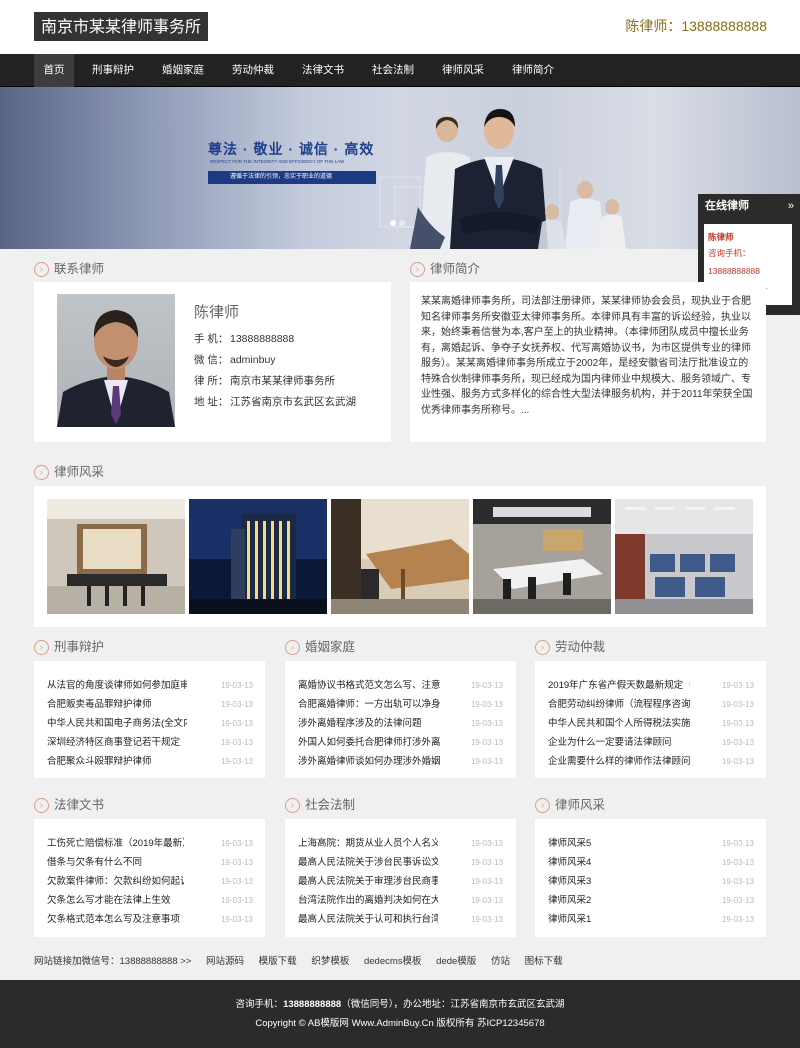  Describe the element at coordinates (79, 647) in the screenshot. I see `section-title-text: 刑事辩护` at that location.